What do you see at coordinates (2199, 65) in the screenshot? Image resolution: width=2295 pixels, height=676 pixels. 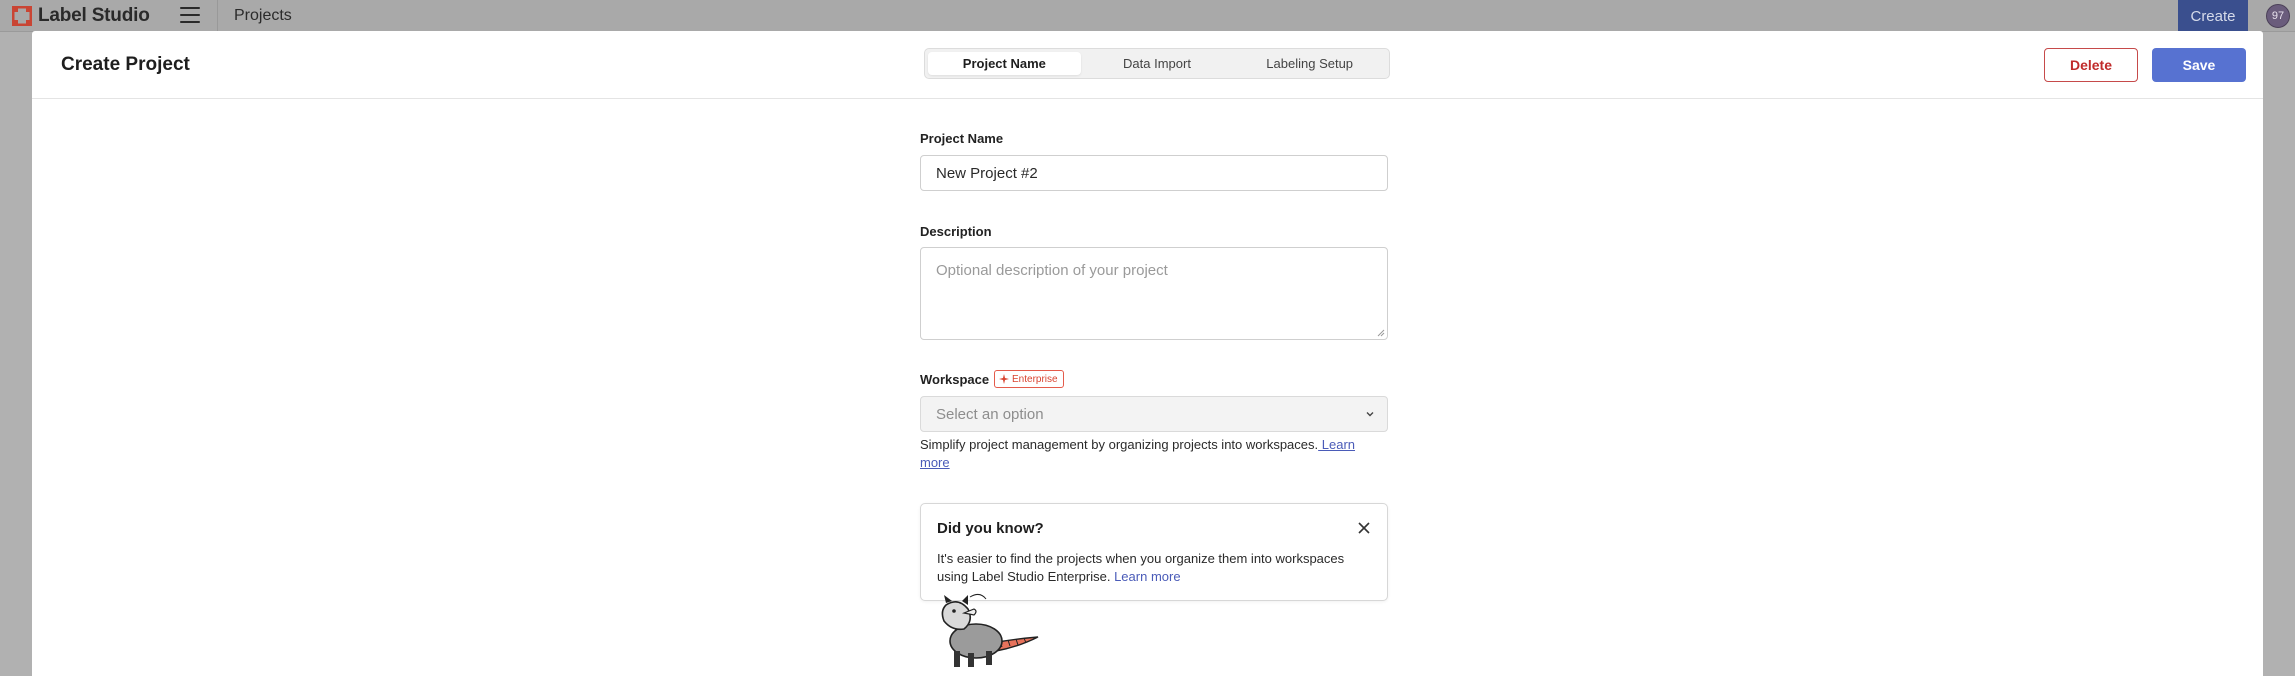 I see `save-button: Save` at bounding box center [2199, 65].